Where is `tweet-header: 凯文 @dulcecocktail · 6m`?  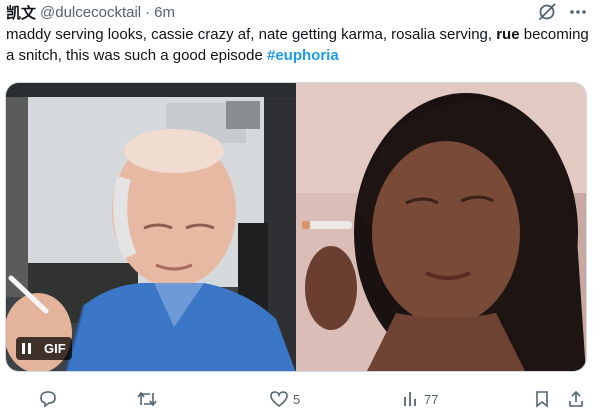
tweet-header: 凯文 @dulcecocktail · 6m is located at coordinates (90, 12).